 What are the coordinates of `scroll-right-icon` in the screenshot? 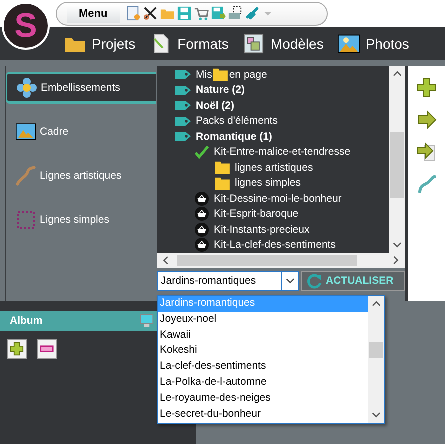 It's located at (396, 260).